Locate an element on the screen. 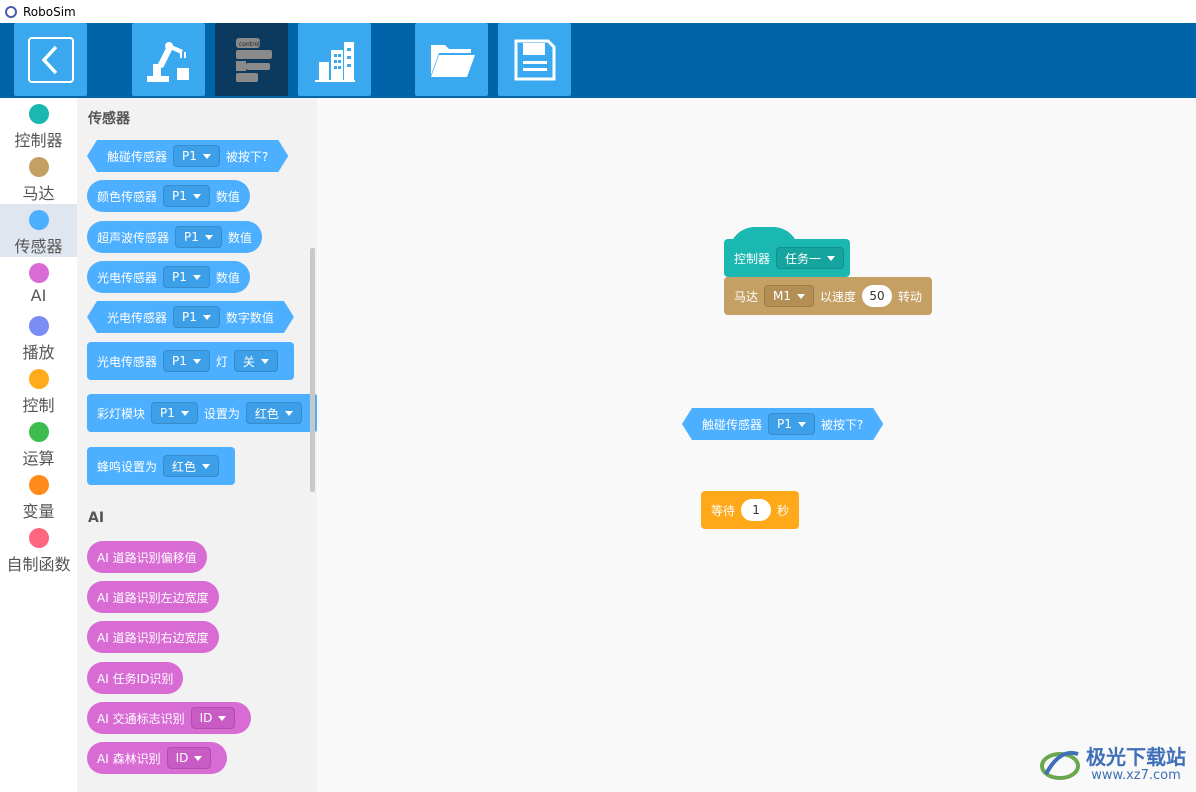 The image size is (1196, 792). control-blocks-button: control is located at coordinates (251, 59).